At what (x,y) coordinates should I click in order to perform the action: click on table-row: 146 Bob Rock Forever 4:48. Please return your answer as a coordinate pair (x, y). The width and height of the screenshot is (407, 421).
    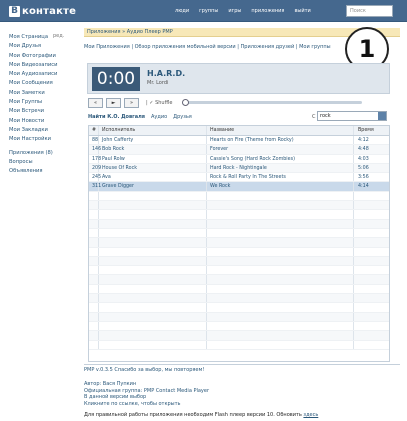
    Looking at the image, I should click on (239, 150).